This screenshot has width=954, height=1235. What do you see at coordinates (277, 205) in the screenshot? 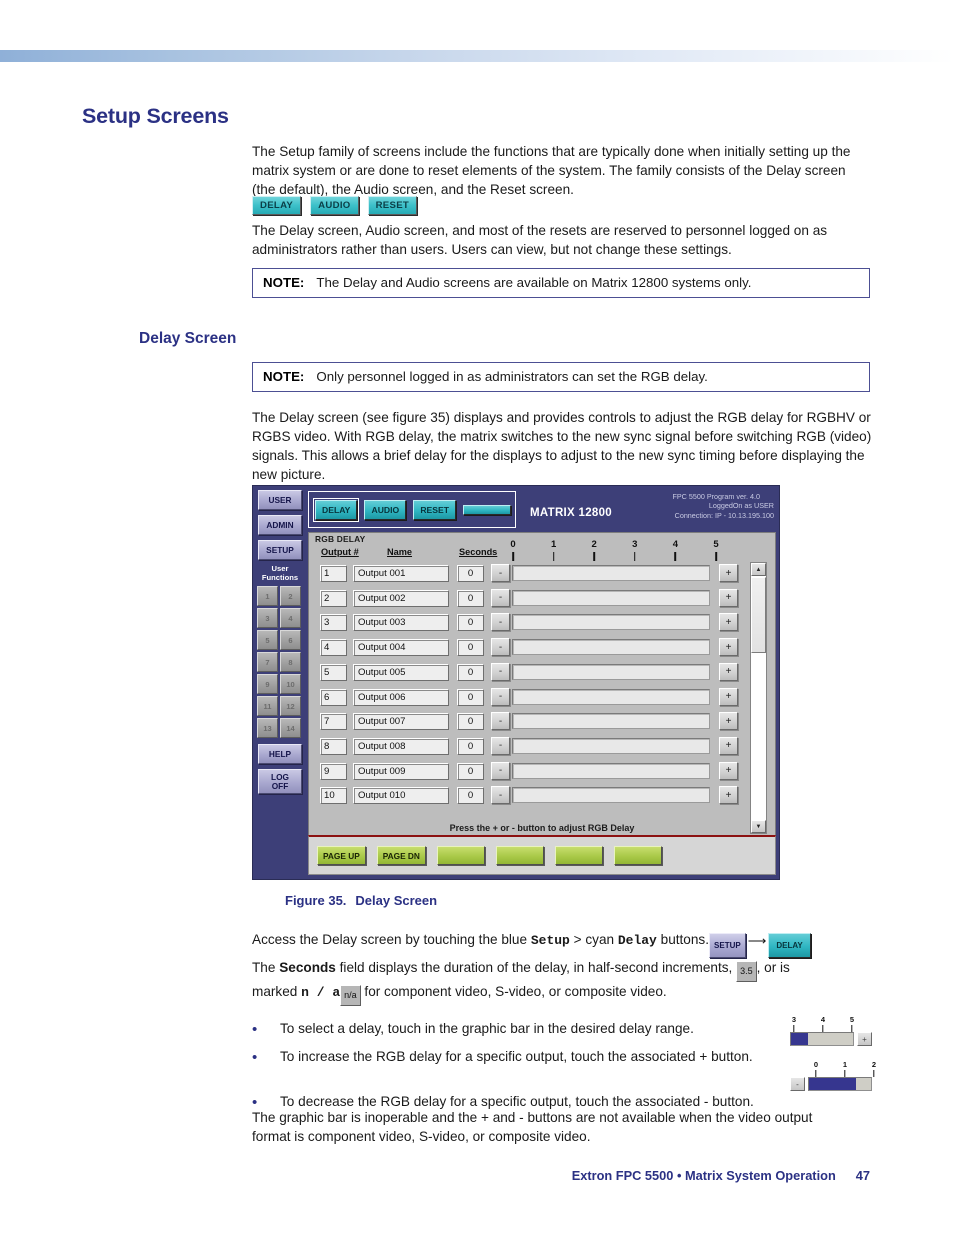
I see `inline-delay-button: DELAY` at bounding box center [277, 205].